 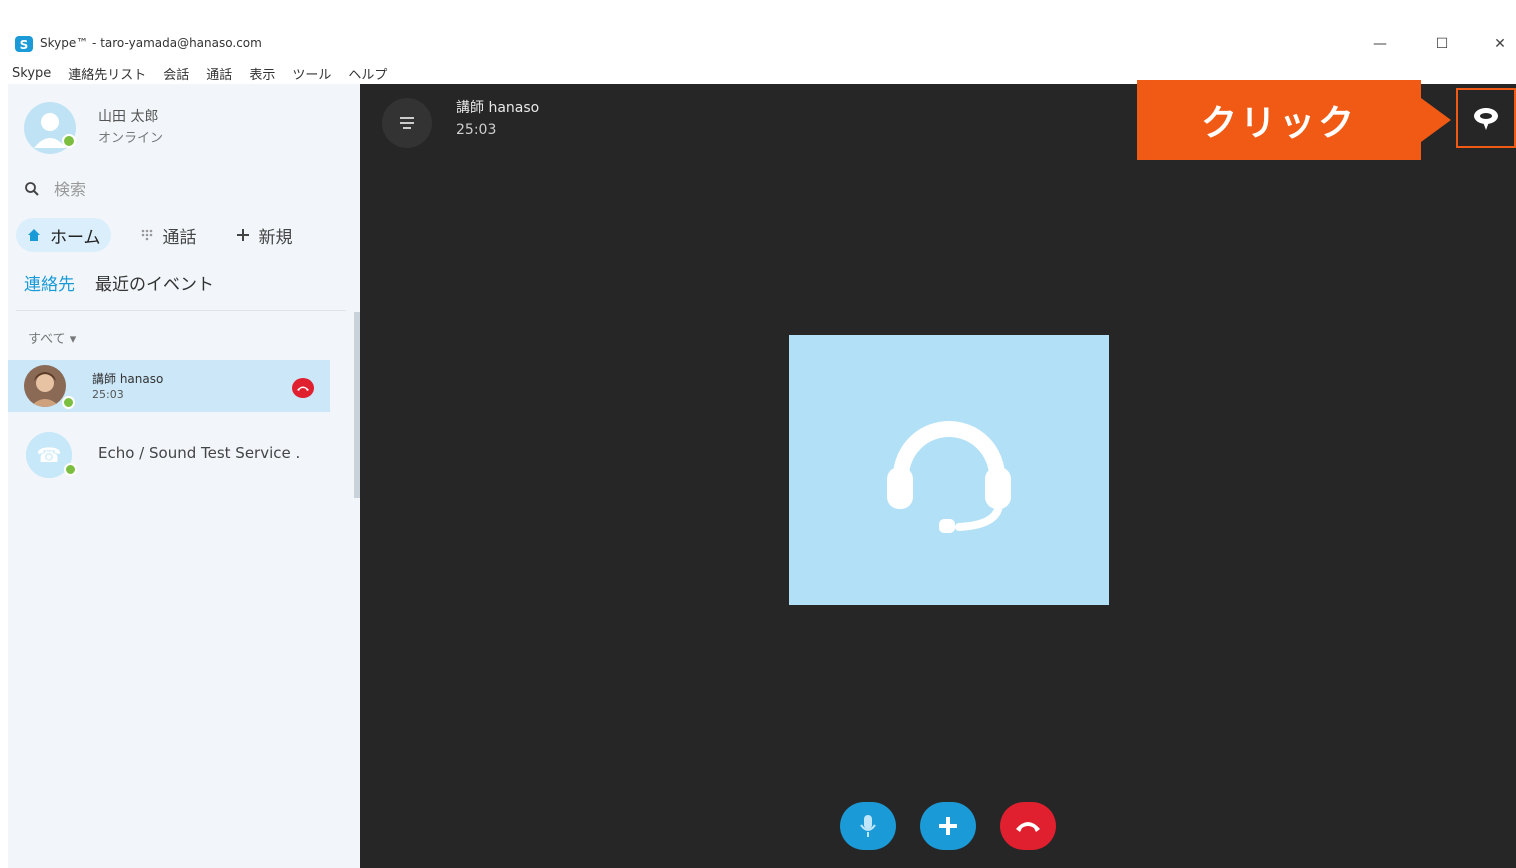 I want to click on call-duration: 25:03, so click(x=476, y=130).